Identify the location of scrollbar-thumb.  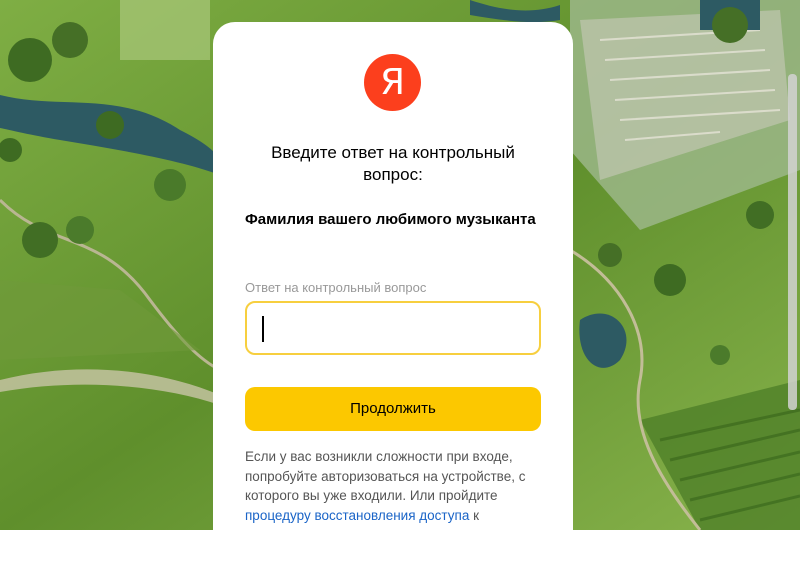
(792, 242).